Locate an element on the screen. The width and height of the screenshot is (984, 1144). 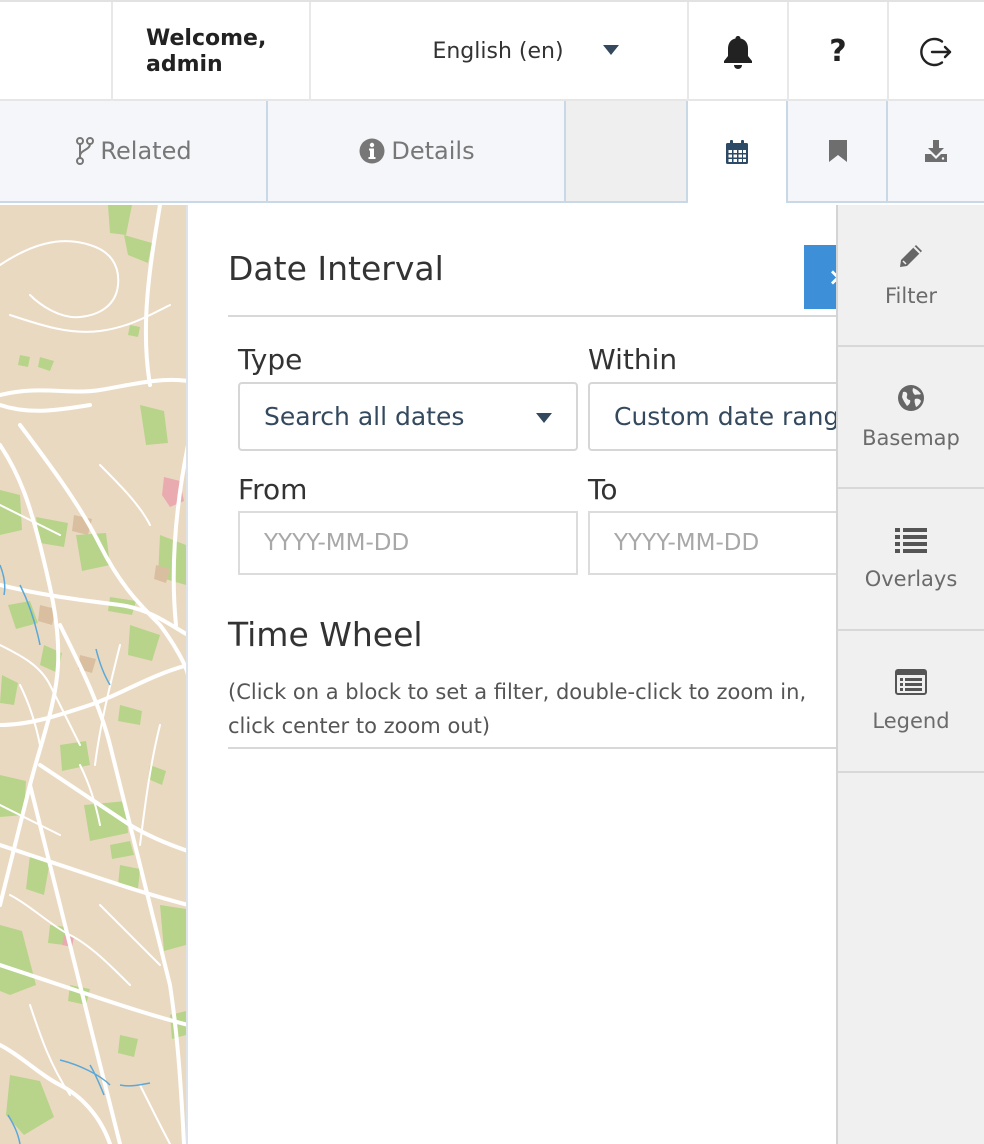
calendar-icon is located at coordinates (737, 152).